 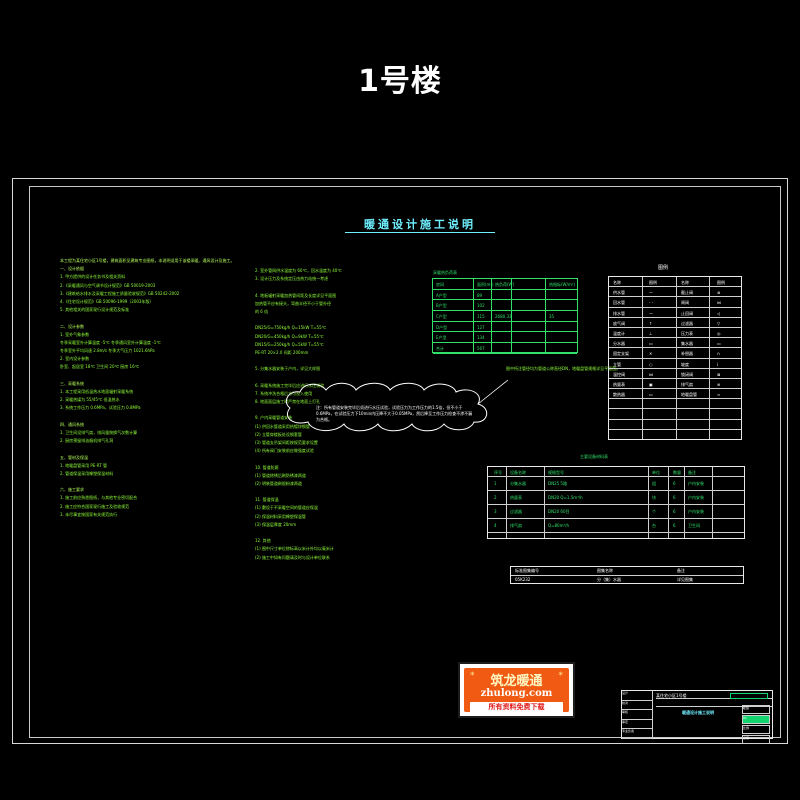 I want to click on legend-row: 热量表 ▣ 排气扇 ⊕, so click(x=675, y=384).